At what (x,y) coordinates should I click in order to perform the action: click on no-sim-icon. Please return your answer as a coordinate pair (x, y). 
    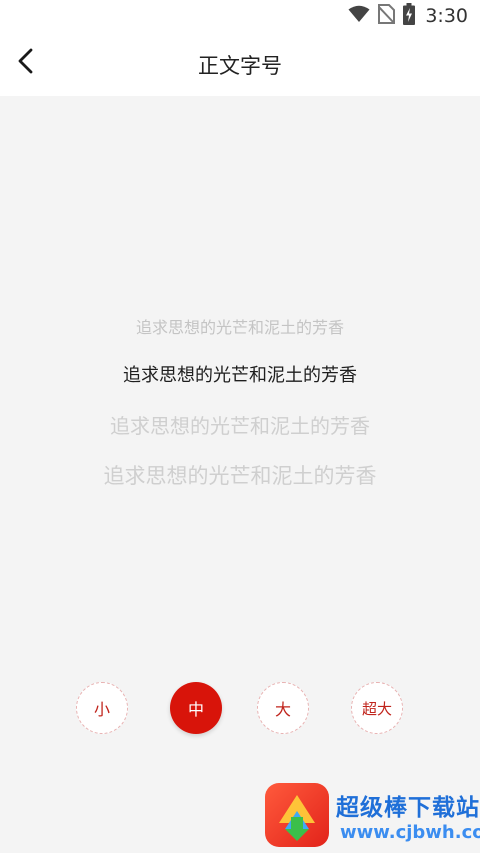
    Looking at the image, I should click on (386, 16).